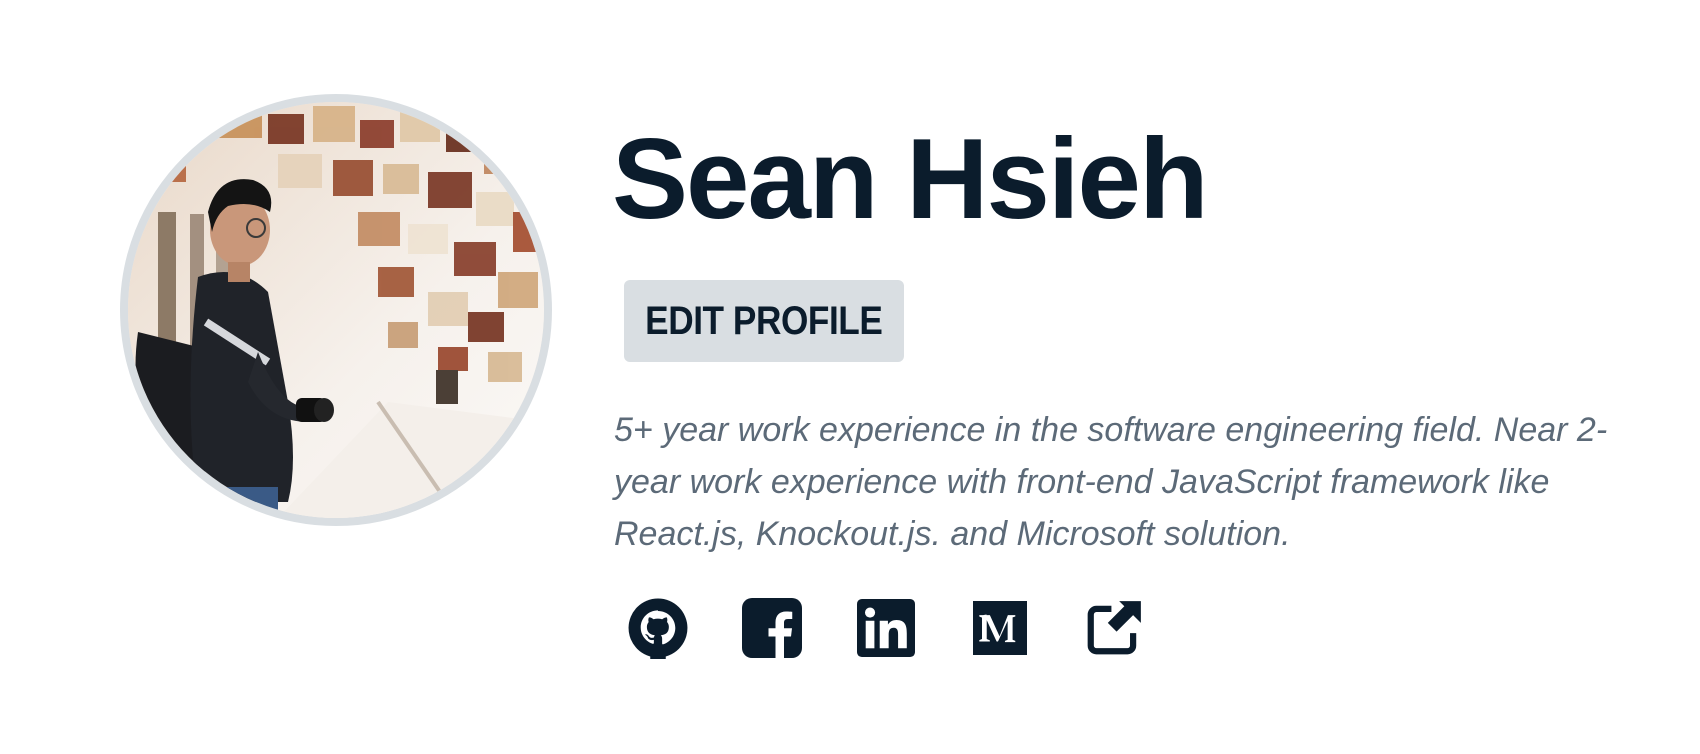 This screenshot has height=754, width=1700. I want to click on external-link, so click(1114, 628).